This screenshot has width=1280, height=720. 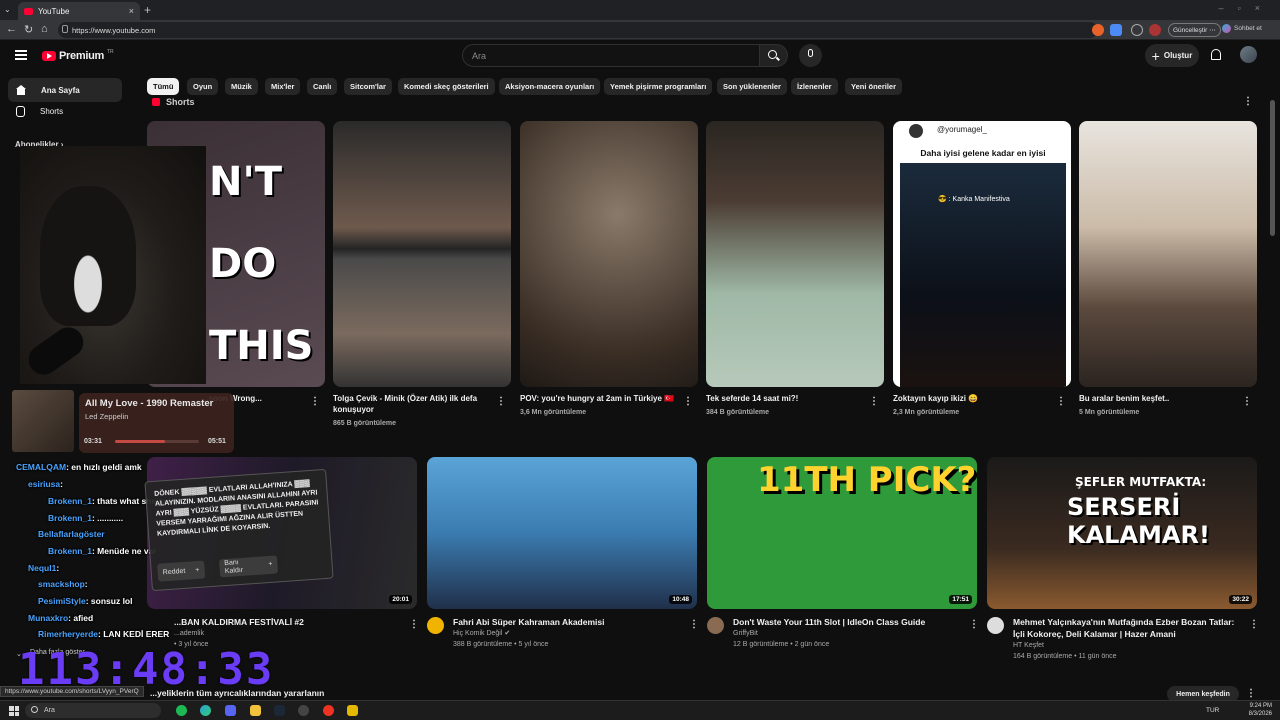 What do you see at coordinates (21, 55) in the screenshot?
I see `menu-icon` at bounding box center [21, 55].